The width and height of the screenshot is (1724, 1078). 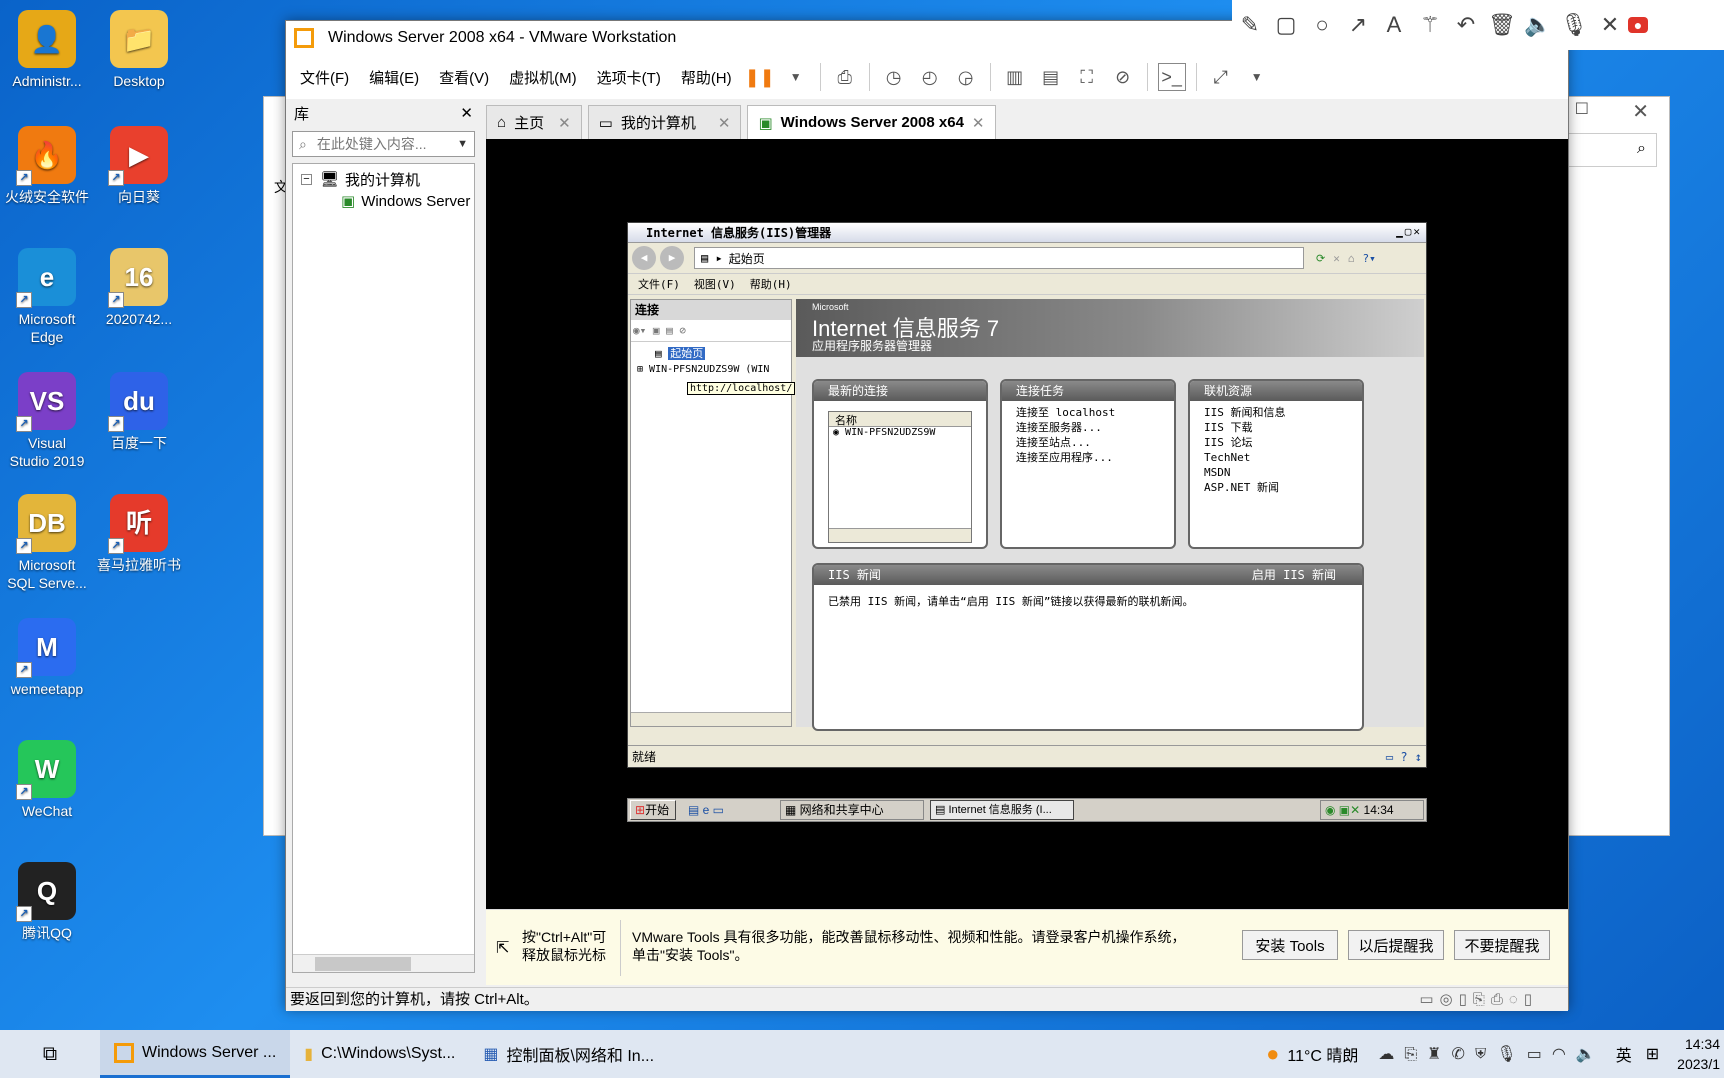 What do you see at coordinates (1087, 77) in the screenshot?
I see `fullscreen-icon: ⛶` at bounding box center [1087, 77].